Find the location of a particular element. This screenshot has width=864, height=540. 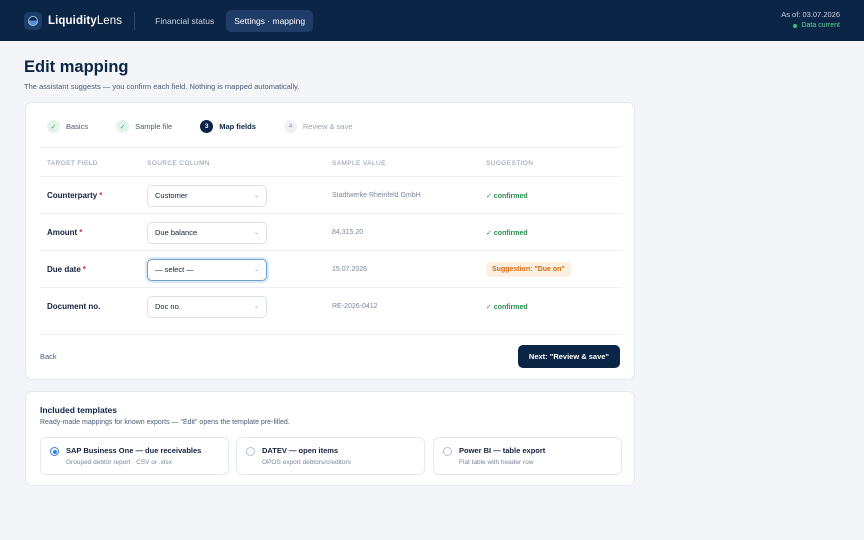

templates-title: Included templates is located at coordinates (78, 410).